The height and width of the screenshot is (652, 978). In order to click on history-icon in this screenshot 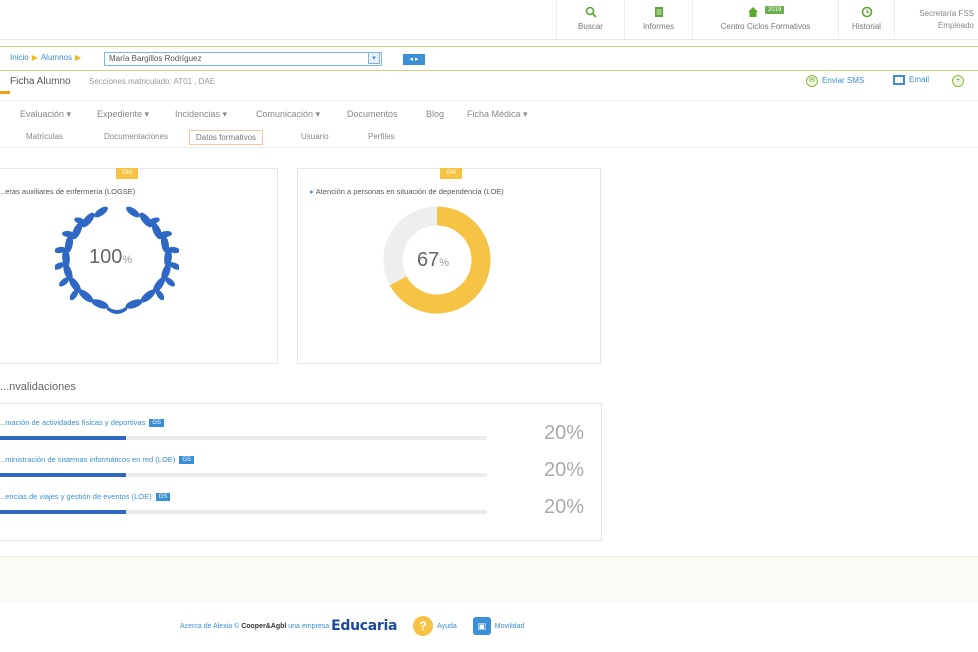, I will do `click(866, 12)`.